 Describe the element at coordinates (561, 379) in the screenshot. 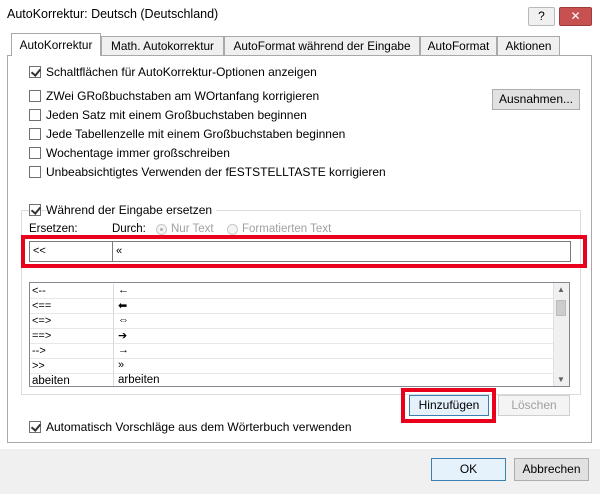

I see `scroll-down-icon: ▼` at that location.